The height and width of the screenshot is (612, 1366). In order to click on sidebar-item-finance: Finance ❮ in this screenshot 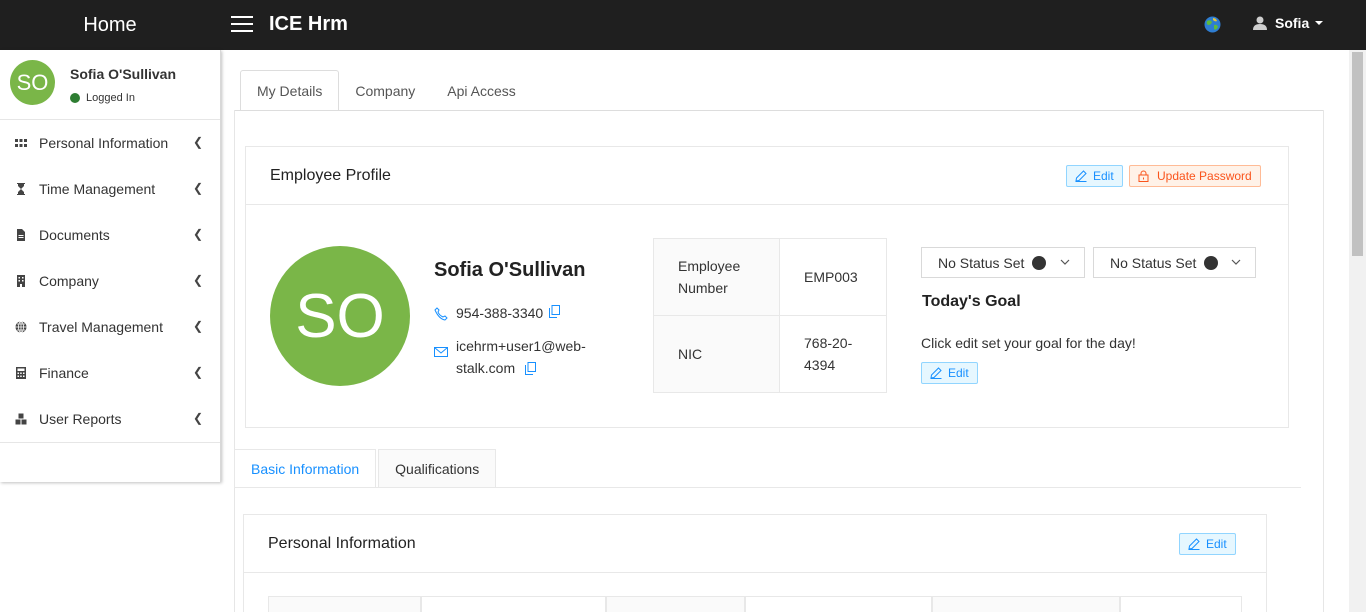, I will do `click(110, 373)`.